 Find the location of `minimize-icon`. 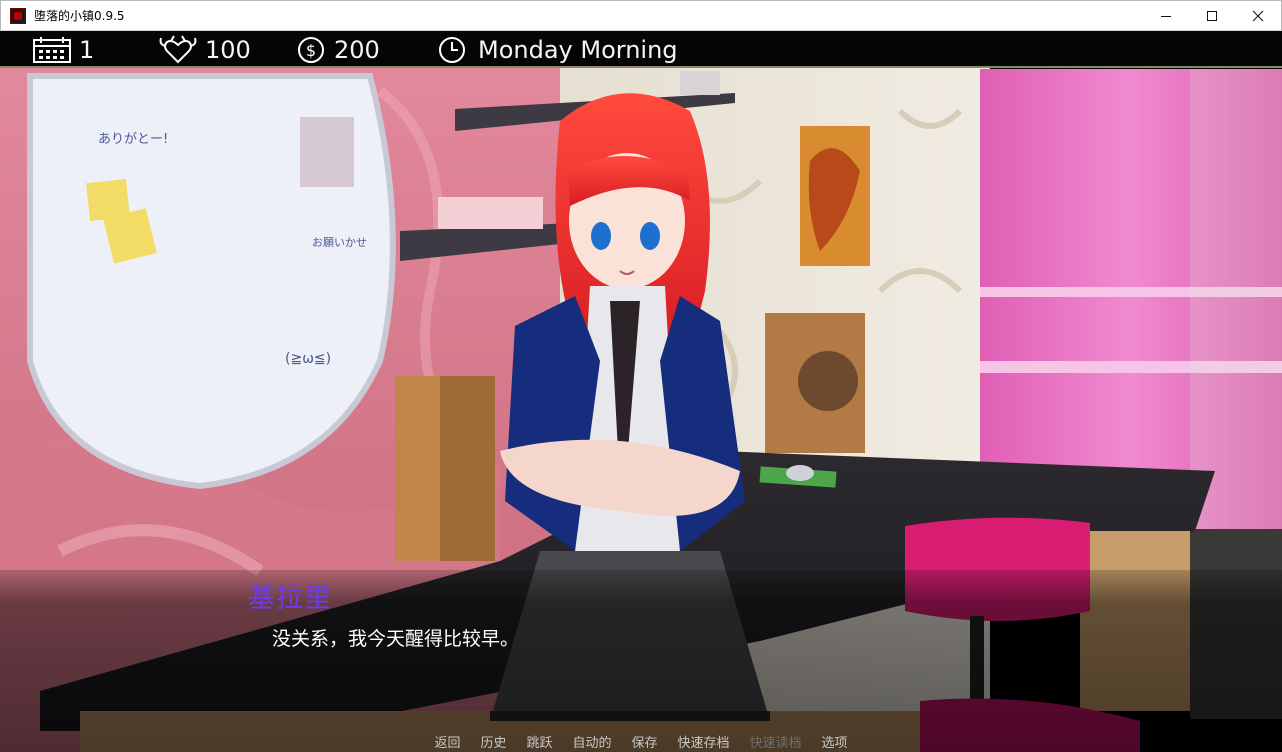

minimize-icon is located at coordinates (1166, 16).